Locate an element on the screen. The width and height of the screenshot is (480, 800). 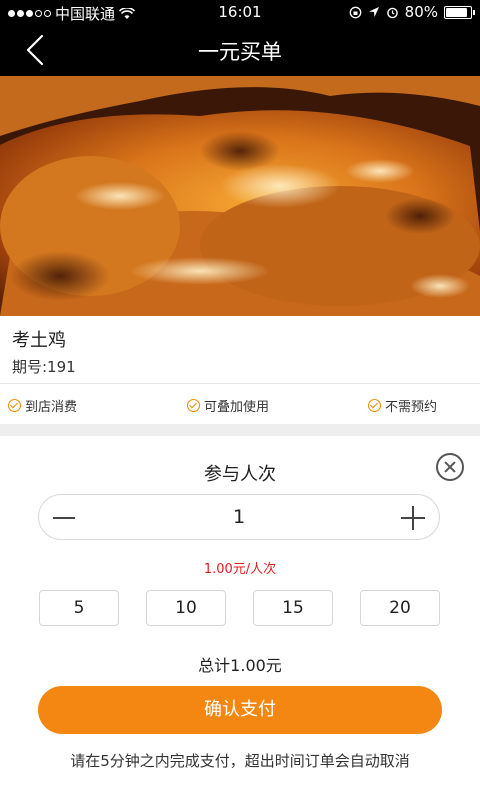
total-amount: 总计1.00元 is located at coordinates (240, 665).